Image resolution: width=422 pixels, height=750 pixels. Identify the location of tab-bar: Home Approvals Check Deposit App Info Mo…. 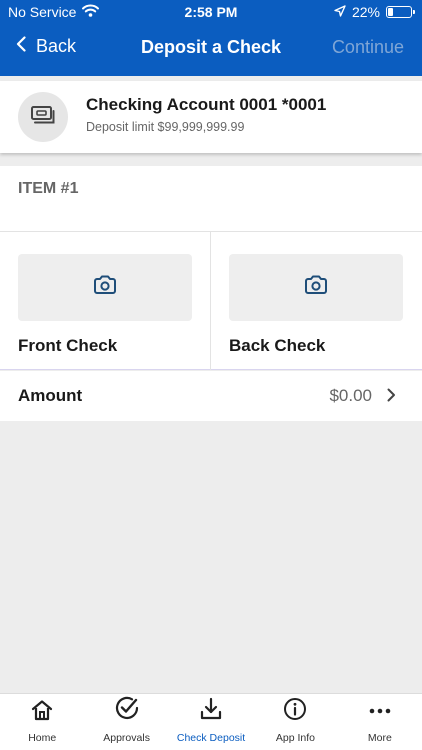
(211, 721).